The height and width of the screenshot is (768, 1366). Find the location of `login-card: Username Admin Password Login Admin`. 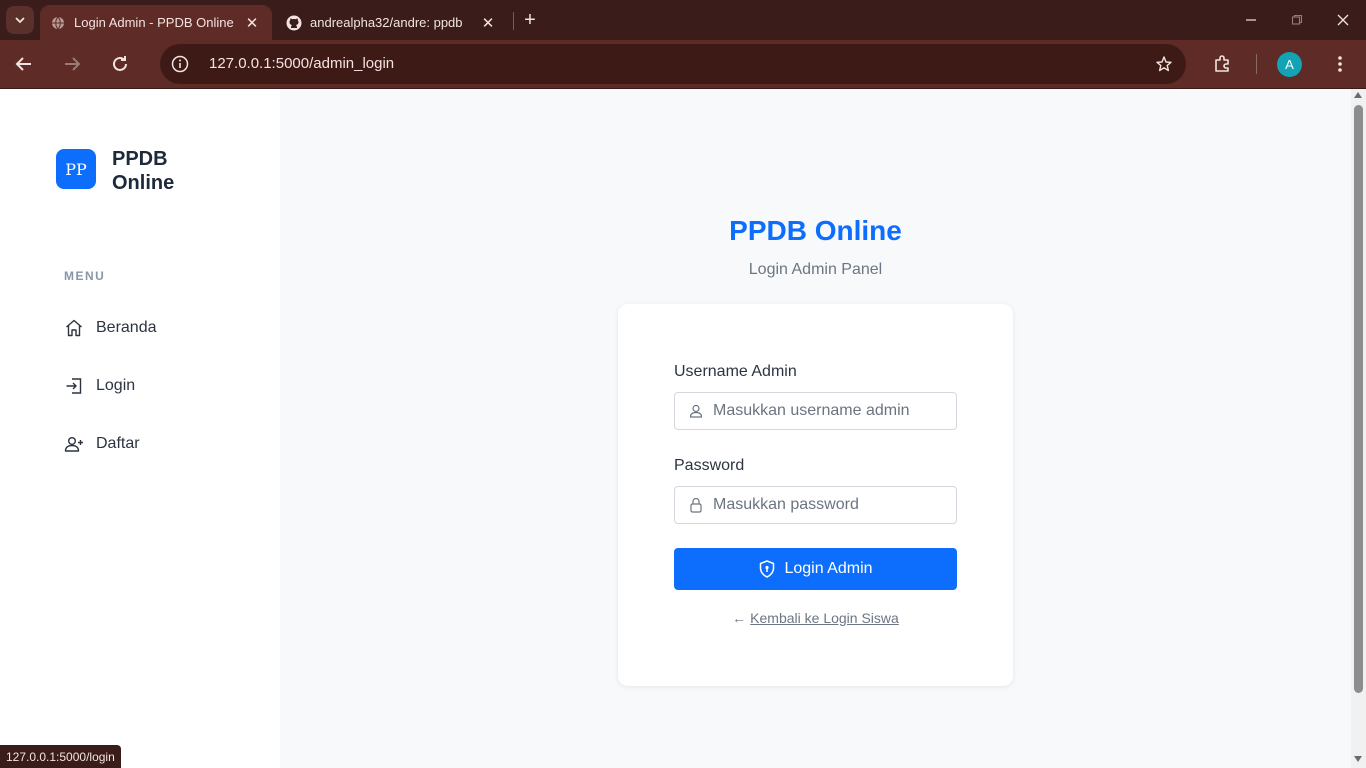

login-card: Username Admin Password Login Admin is located at coordinates (815, 495).